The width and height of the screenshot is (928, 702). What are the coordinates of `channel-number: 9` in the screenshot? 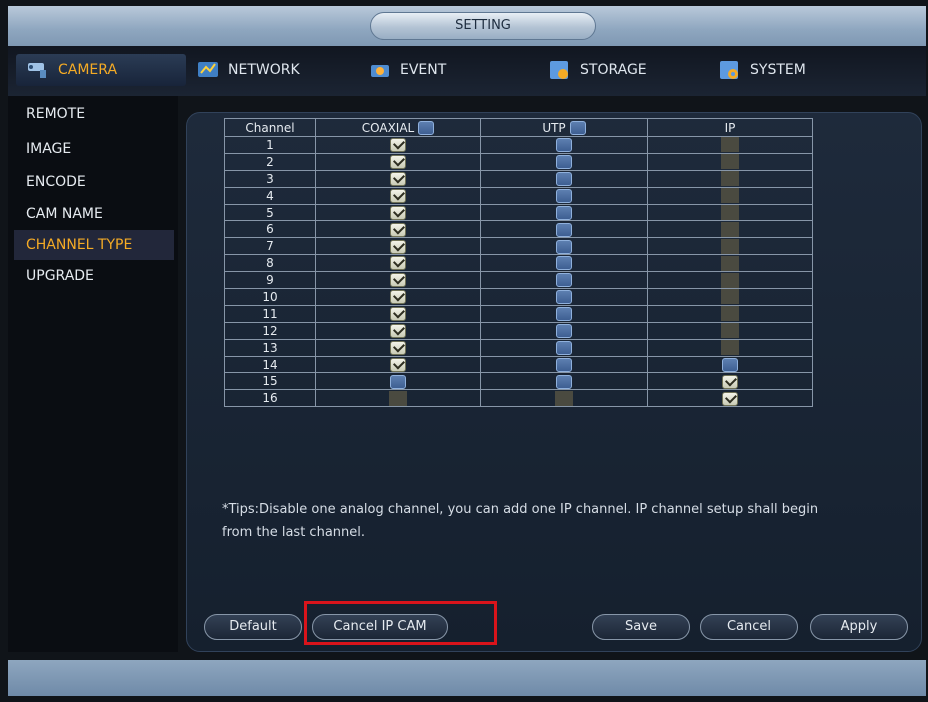 It's located at (270, 280).